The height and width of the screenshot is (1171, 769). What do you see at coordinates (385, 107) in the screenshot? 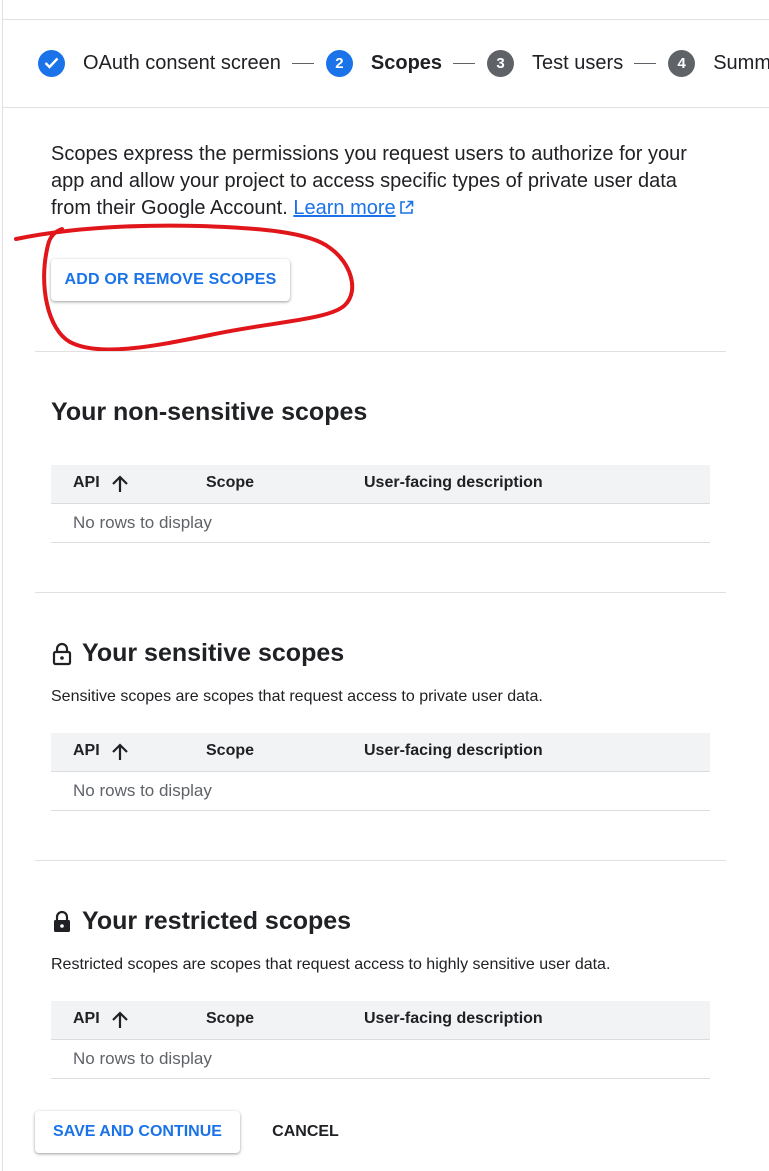
I see `stepper-divider` at bounding box center [385, 107].